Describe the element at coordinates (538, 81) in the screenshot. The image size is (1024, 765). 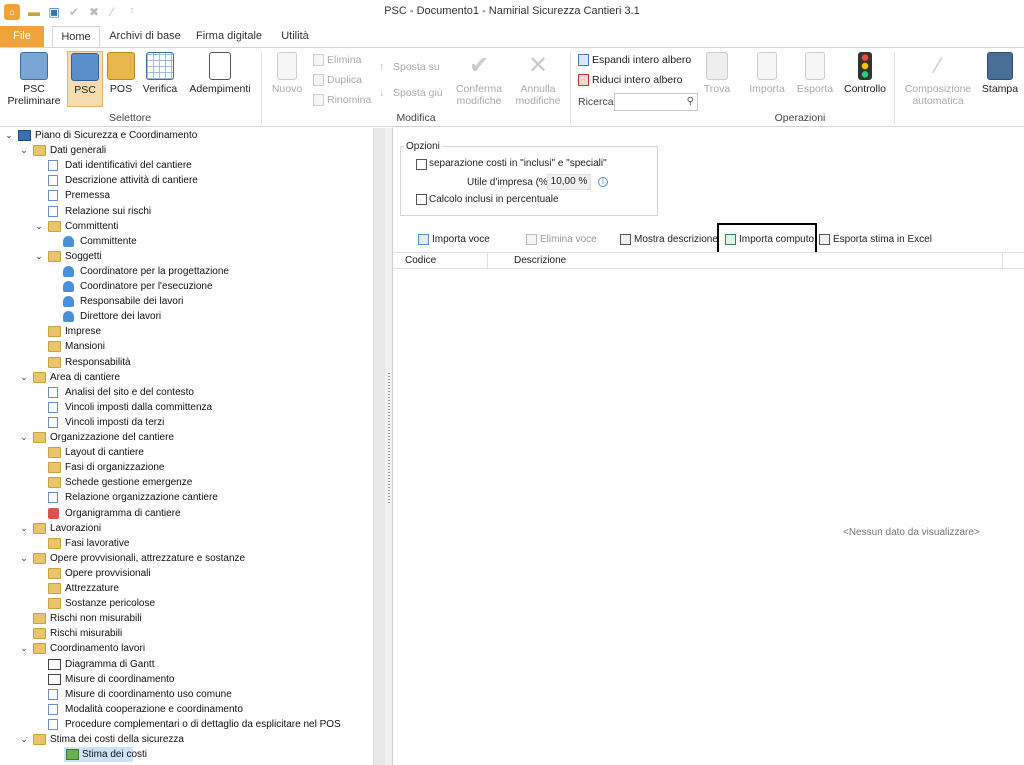
I see `annulla-modifiche-button: ✕ Annulla modifiche` at that location.